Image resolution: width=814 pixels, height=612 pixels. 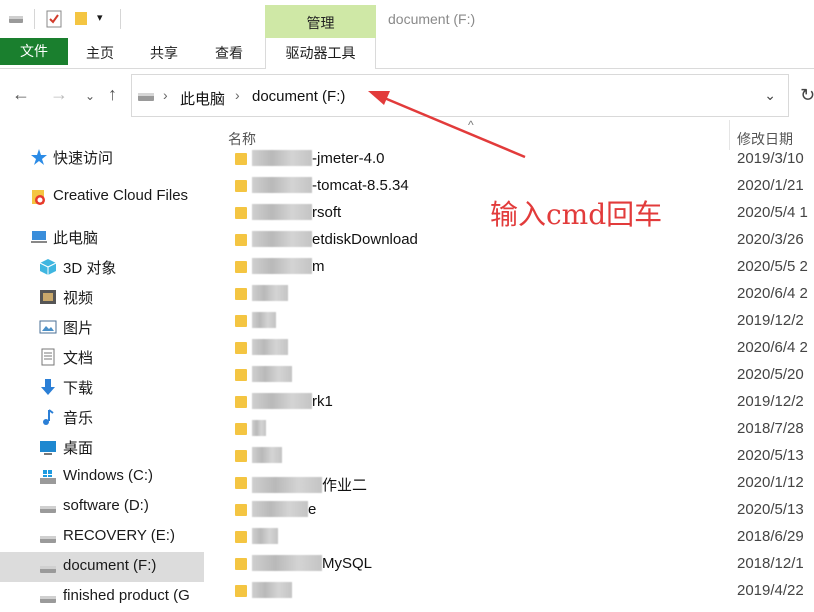 I want to click on properties-icon, so click(x=54, y=19).